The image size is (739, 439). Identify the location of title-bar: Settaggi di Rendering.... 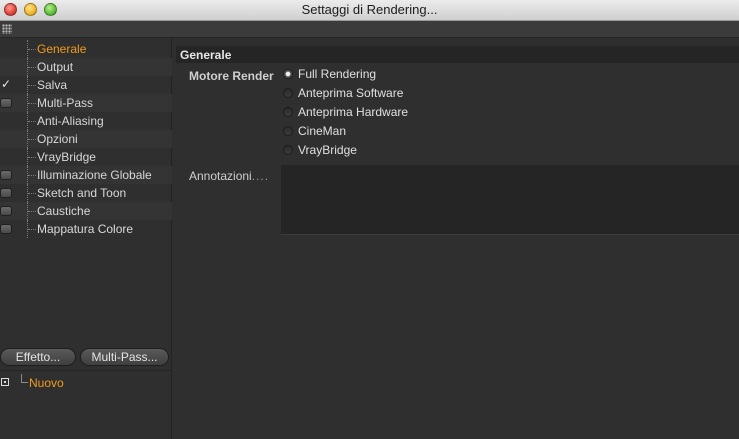
(369, 10).